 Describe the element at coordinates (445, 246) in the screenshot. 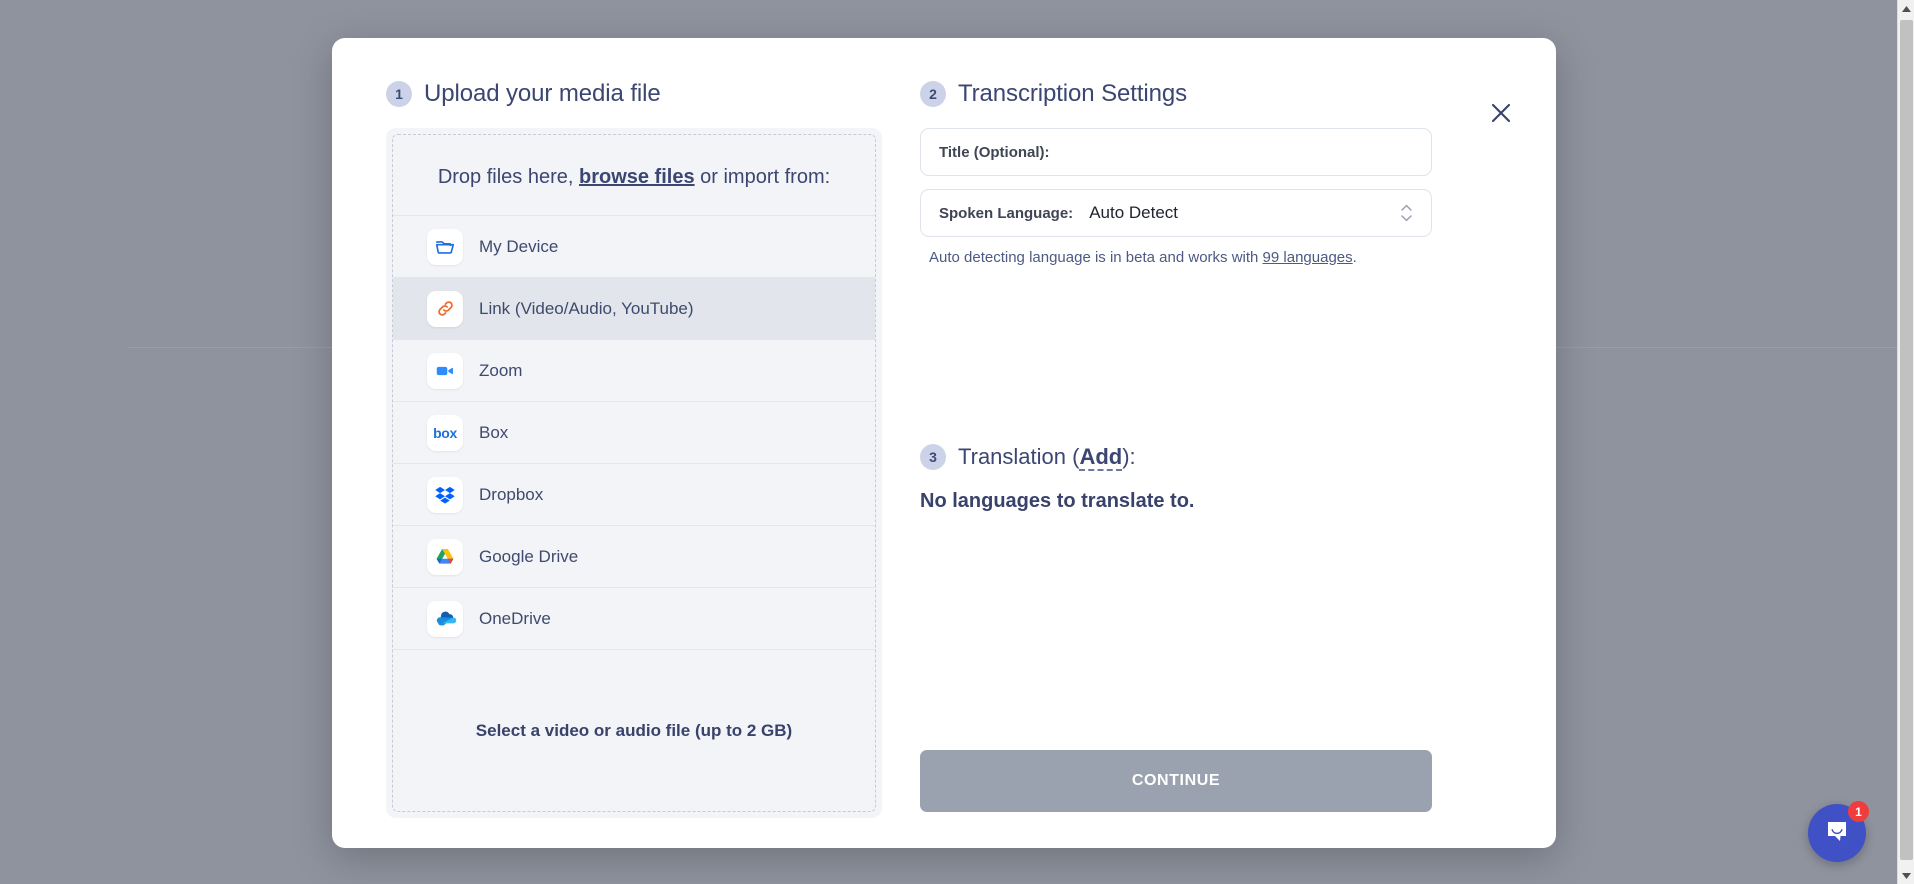

I see `folder-icon` at that location.